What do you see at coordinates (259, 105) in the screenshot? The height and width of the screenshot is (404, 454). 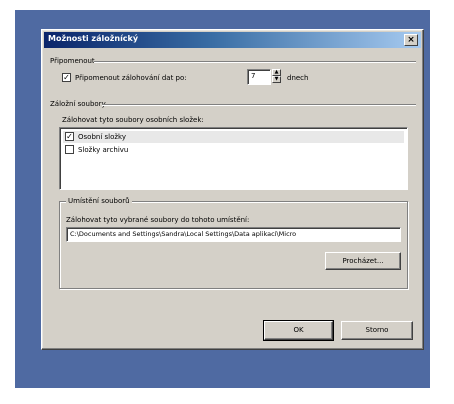 I see `files-separator` at bounding box center [259, 105].